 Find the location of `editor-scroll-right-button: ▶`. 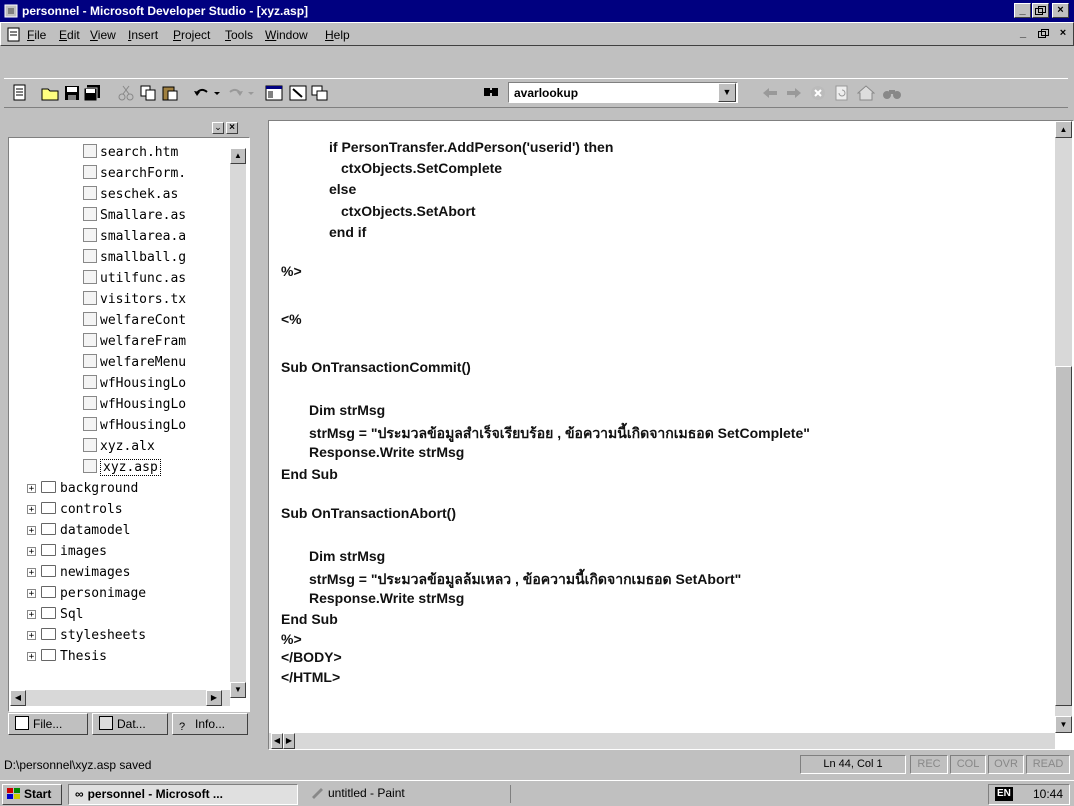

editor-scroll-right-button: ▶ is located at coordinates (289, 741).